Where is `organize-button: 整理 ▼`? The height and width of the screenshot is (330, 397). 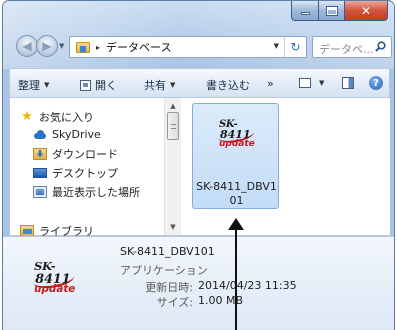 organize-button: 整理 ▼ is located at coordinates (33, 85).